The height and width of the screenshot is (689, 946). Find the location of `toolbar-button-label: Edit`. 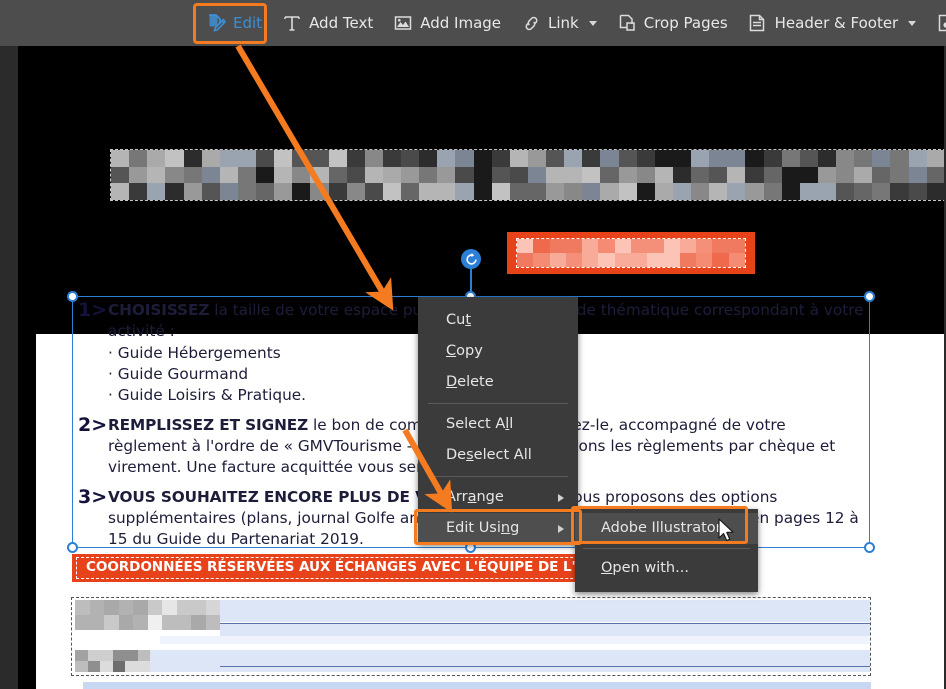

toolbar-button-label: Edit is located at coordinates (248, 23).